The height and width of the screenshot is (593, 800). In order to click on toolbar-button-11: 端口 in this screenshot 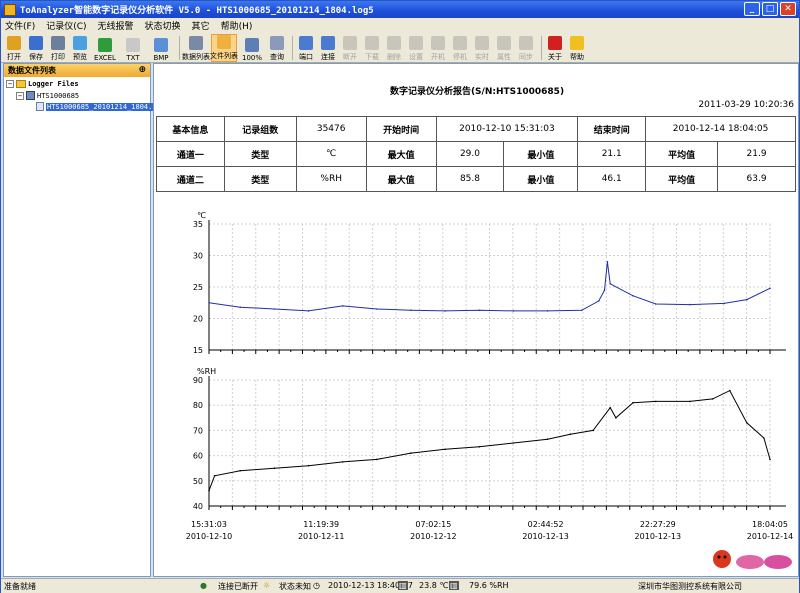, I will do `click(306, 48)`.